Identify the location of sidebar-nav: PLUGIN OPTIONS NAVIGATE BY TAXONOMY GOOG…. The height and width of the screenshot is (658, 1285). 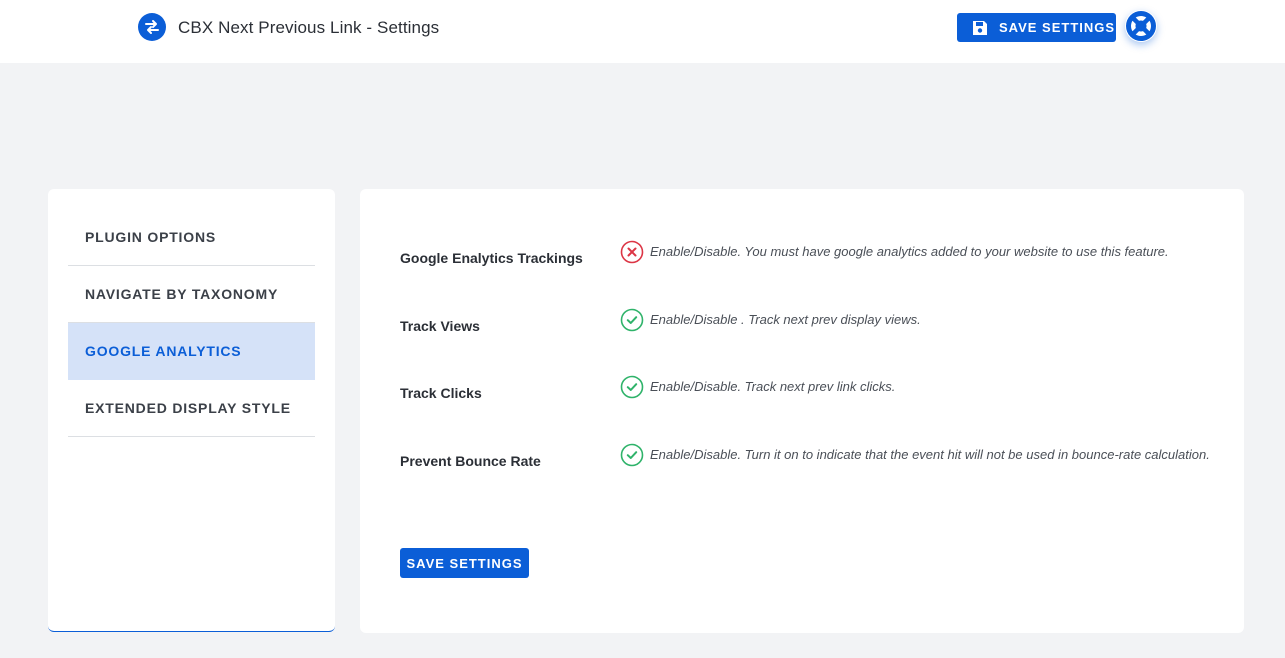
(191, 323).